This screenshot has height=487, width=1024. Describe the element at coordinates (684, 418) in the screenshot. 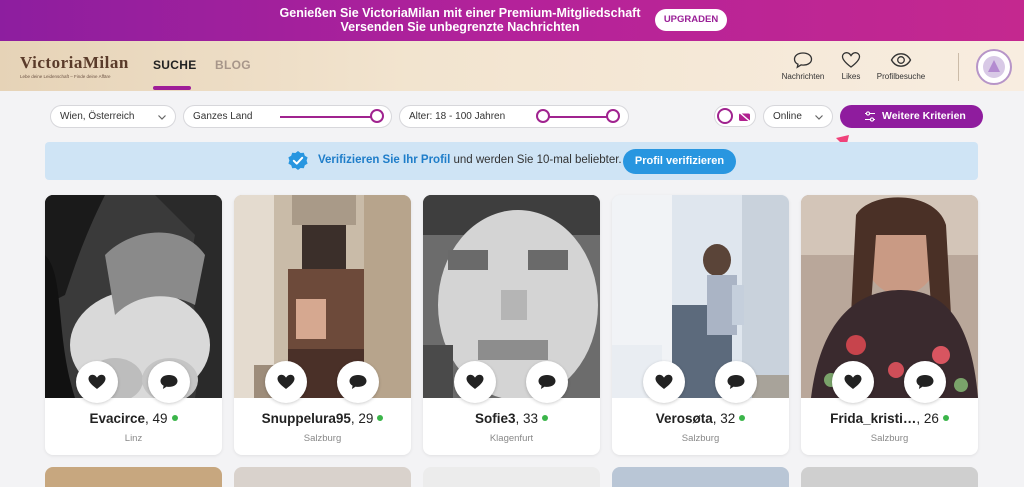

I see `profile-username: Verosøta` at that location.